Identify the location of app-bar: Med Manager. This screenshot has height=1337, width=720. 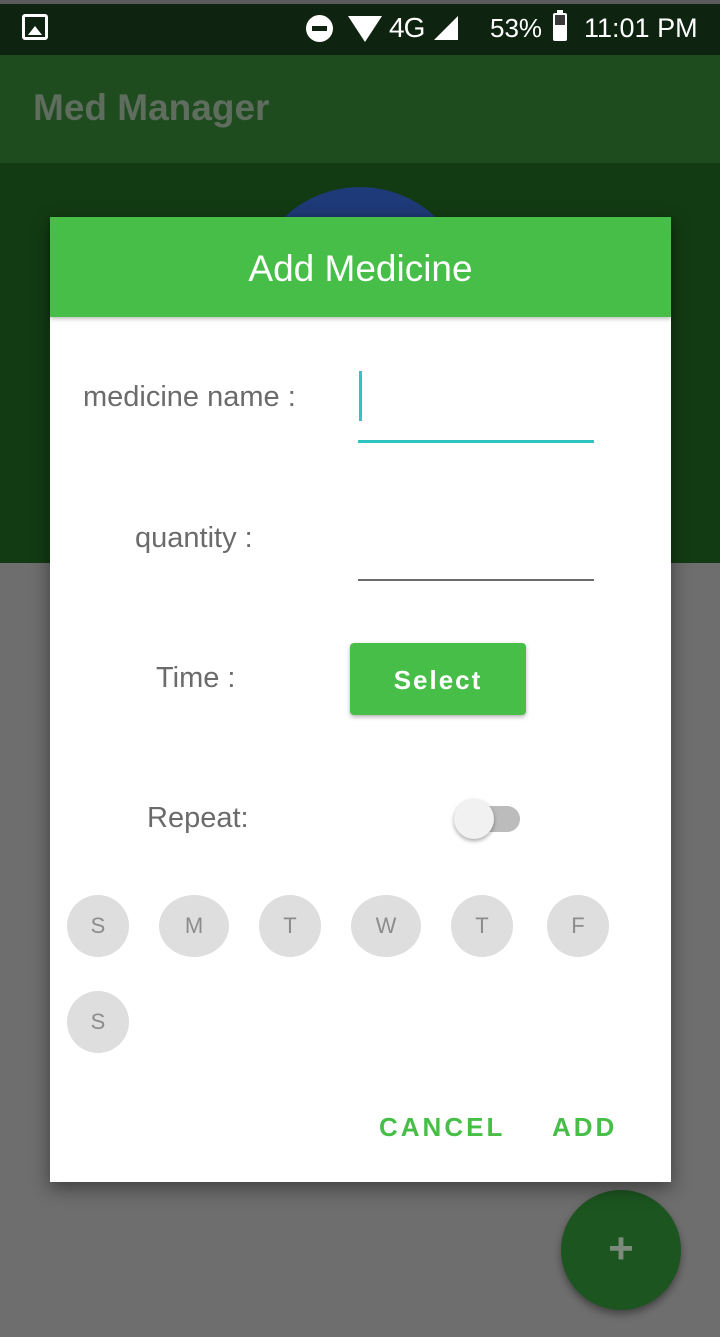
(360, 109).